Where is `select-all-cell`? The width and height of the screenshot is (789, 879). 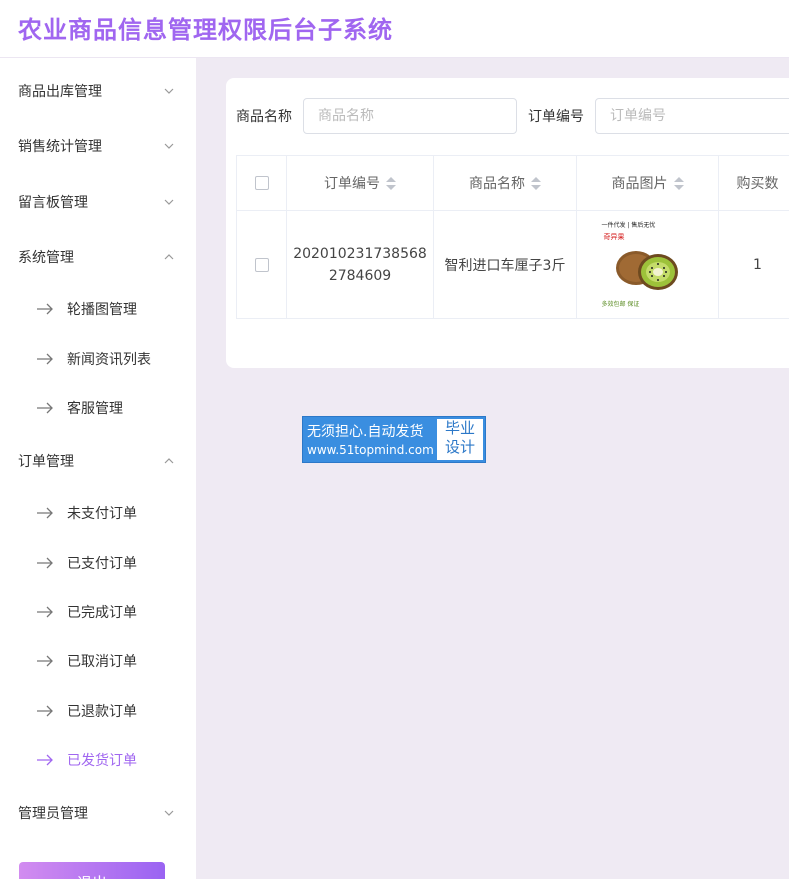
select-all-cell is located at coordinates (261, 183).